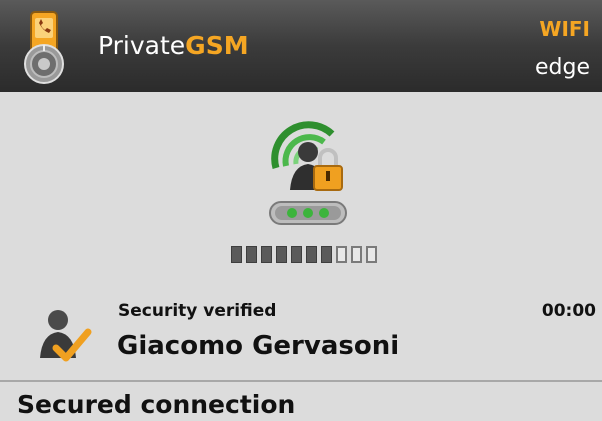 This screenshot has height=421, width=602. I want to click on app-logo-icon, so click(44, 47).